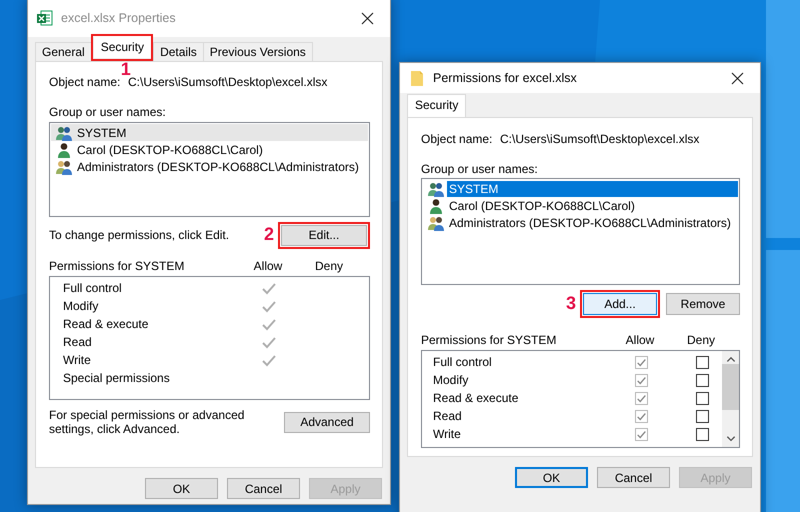 This screenshot has height=512, width=800. What do you see at coordinates (147, 422) in the screenshot?
I see `hint-text: For special permissions or advanced settings, click Advanced.` at bounding box center [147, 422].